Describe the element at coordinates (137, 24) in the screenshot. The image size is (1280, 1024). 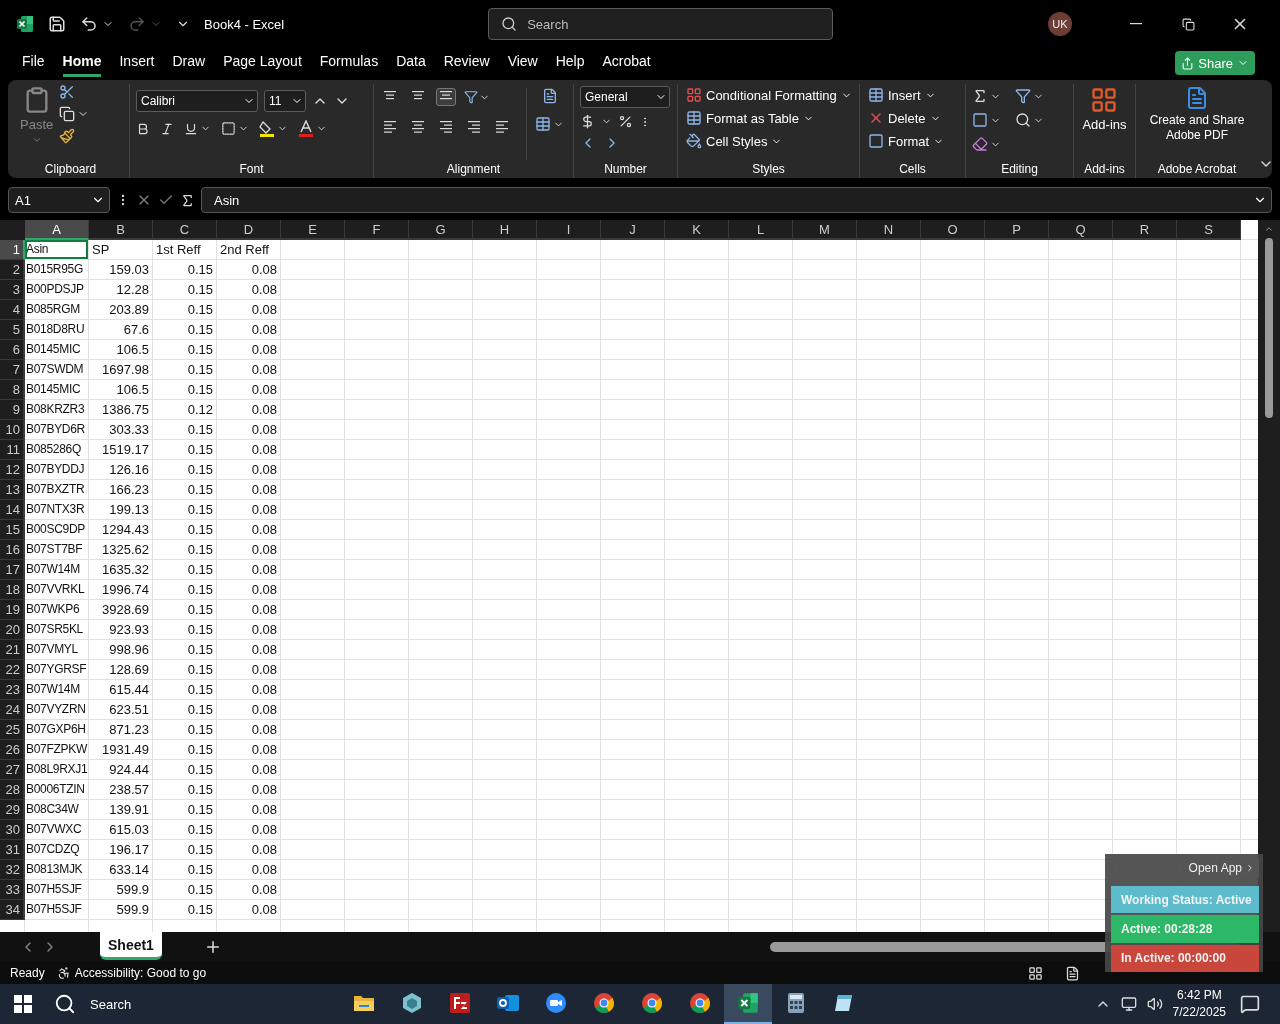
I see `redo-icon` at that location.